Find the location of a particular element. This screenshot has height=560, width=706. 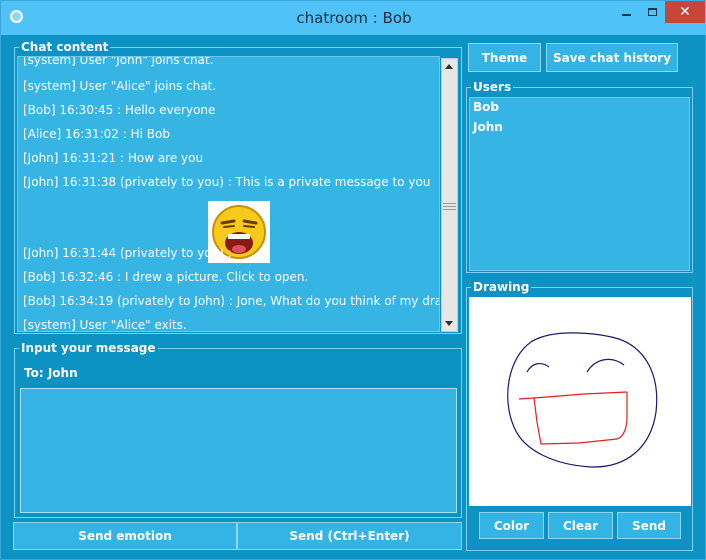

users-panel: Users Bob John is located at coordinates (579, 176).